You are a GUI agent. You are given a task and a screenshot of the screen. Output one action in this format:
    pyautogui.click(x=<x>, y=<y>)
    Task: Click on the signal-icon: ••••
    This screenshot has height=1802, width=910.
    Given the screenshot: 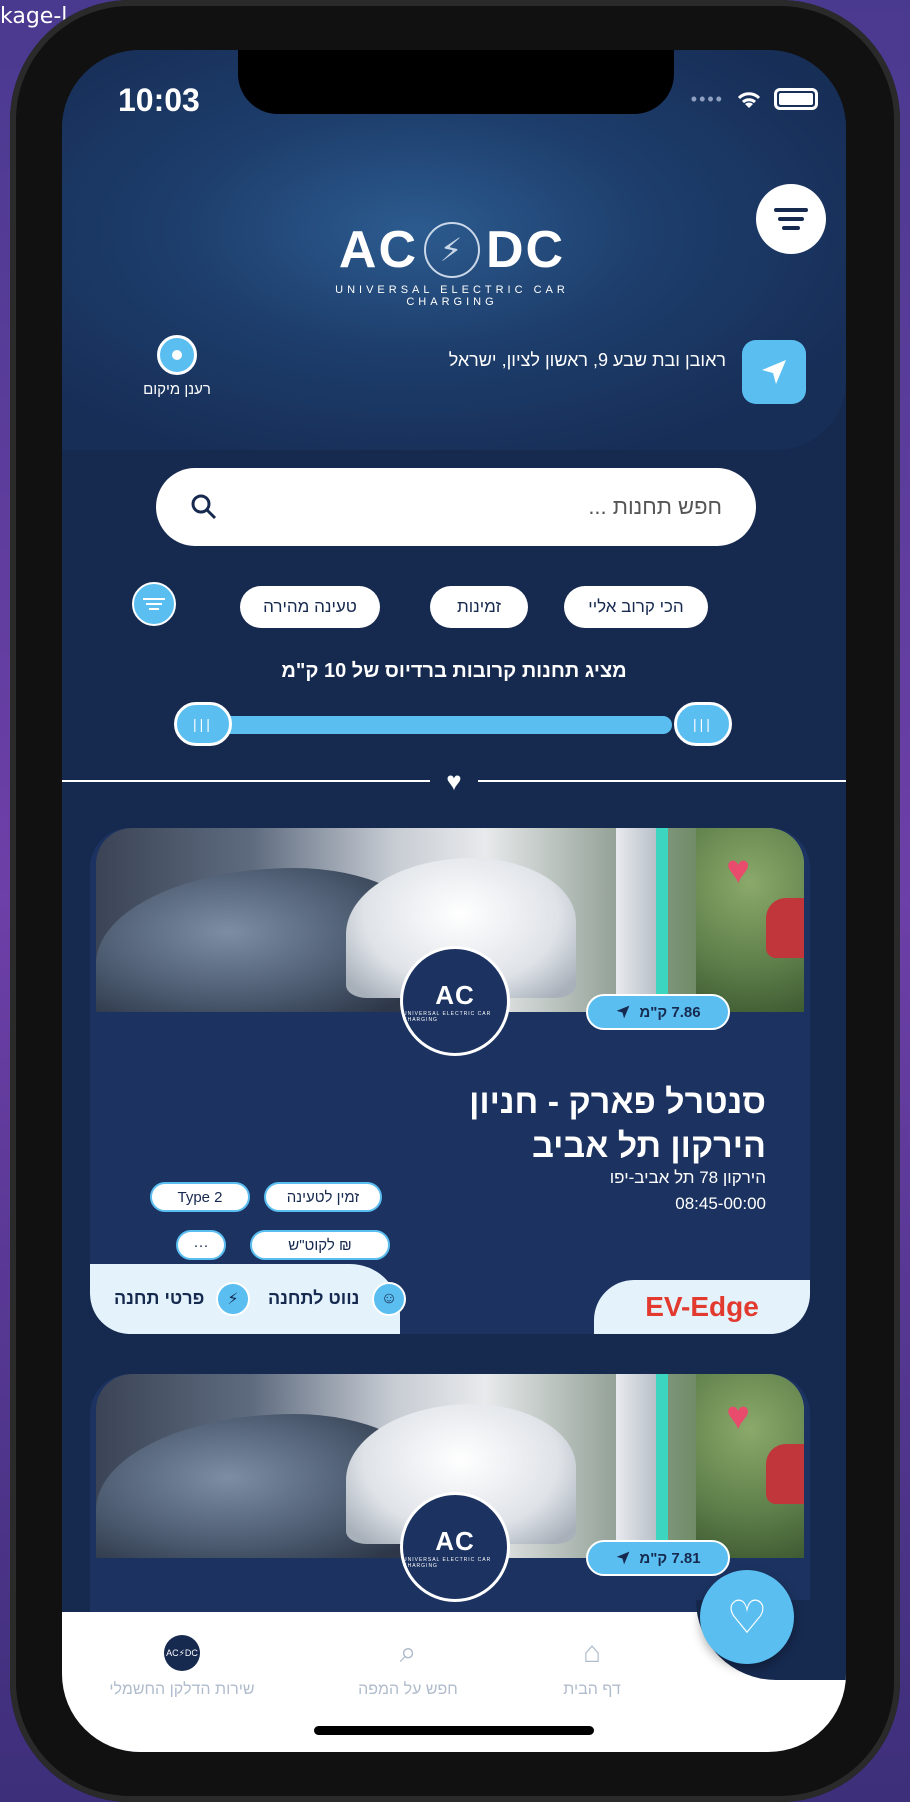 What is the action you would take?
    pyautogui.click(x=707, y=98)
    